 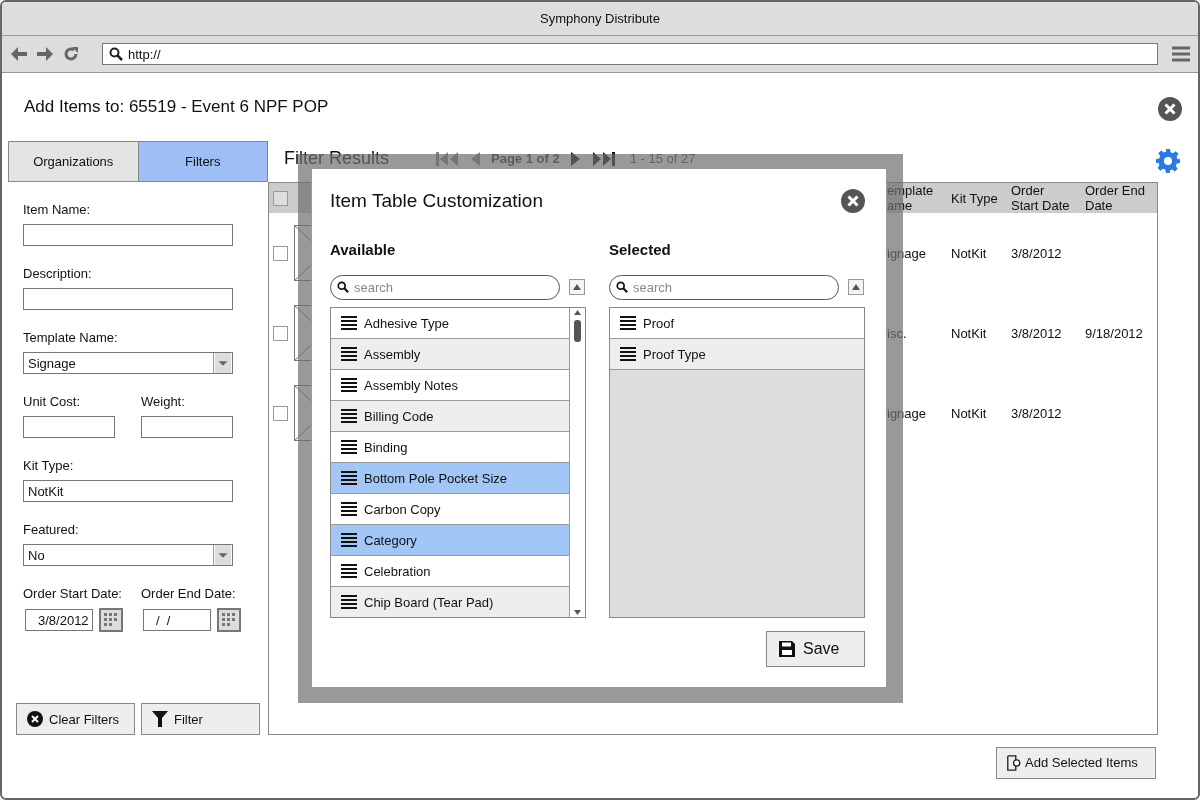 What do you see at coordinates (73, 161) in the screenshot?
I see `tab: Organizations` at bounding box center [73, 161].